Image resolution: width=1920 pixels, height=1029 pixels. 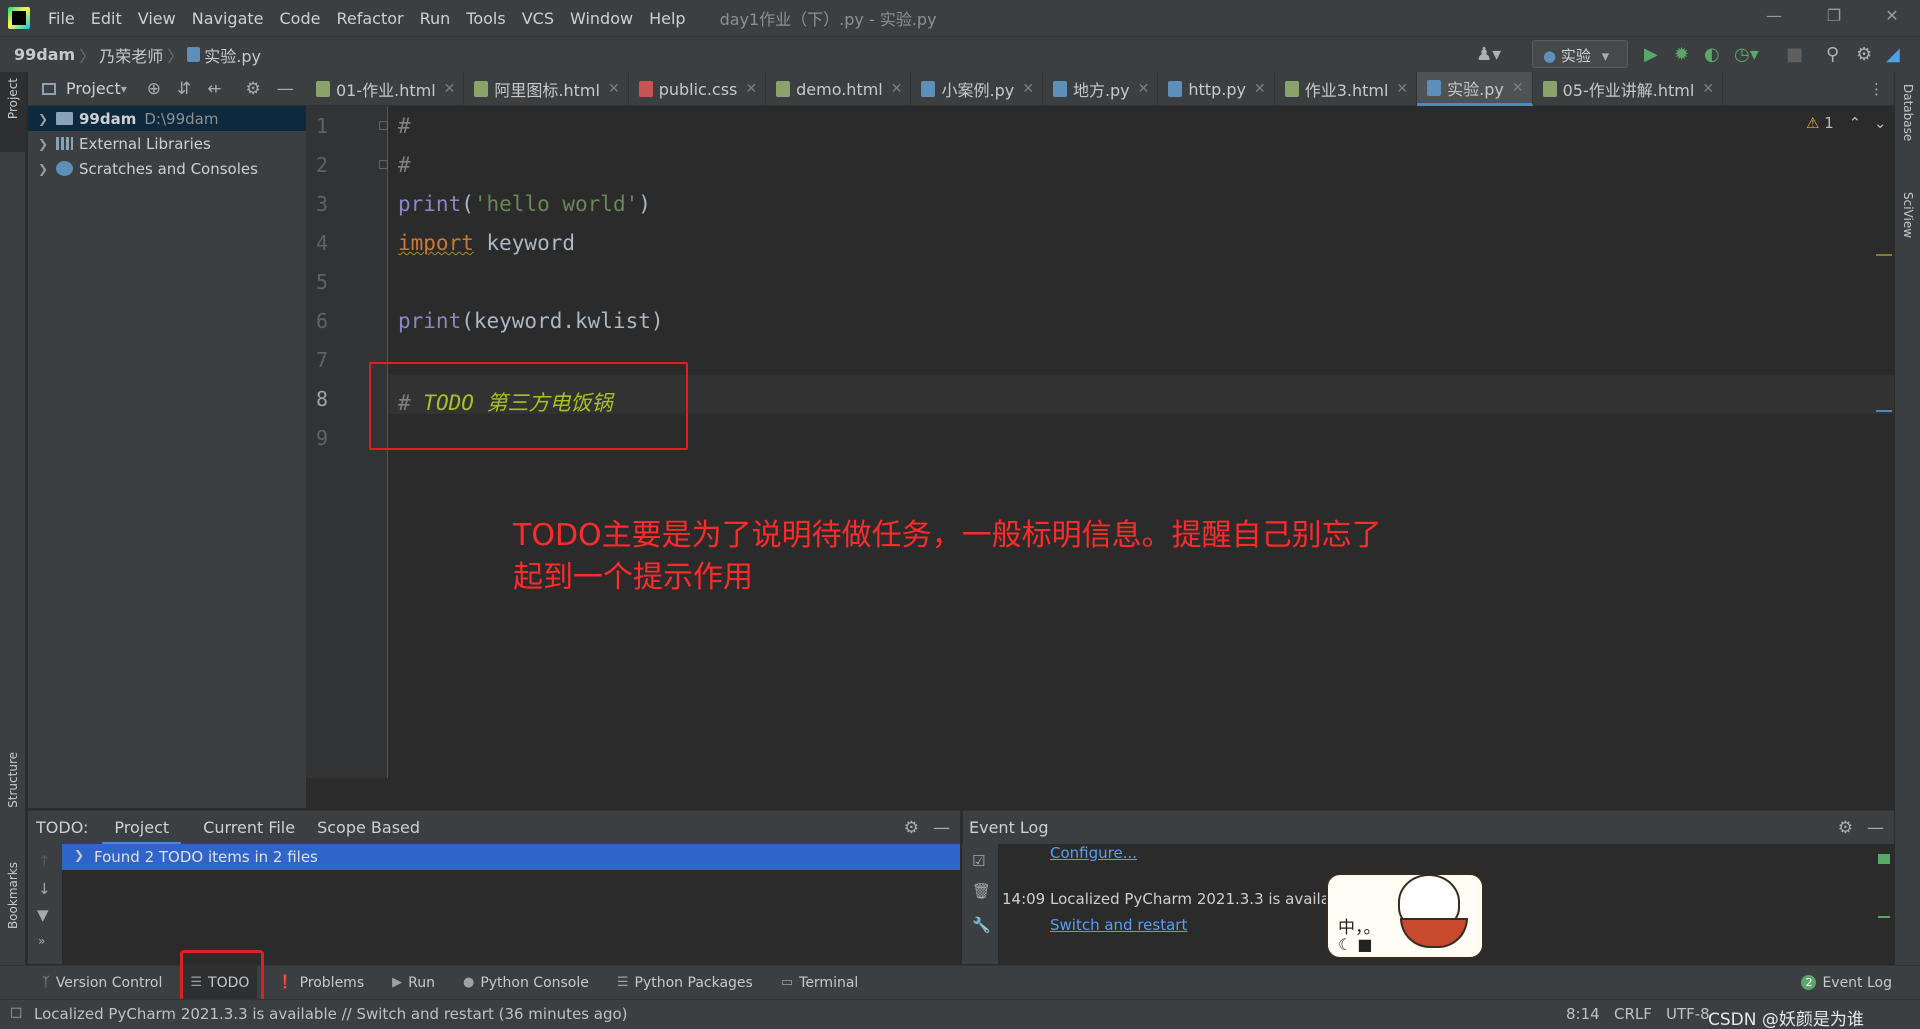 What do you see at coordinates (1855, 123) in the screenshot?
I see `chevron-up-icon: ⌃` at bounding box center [1855, 123].